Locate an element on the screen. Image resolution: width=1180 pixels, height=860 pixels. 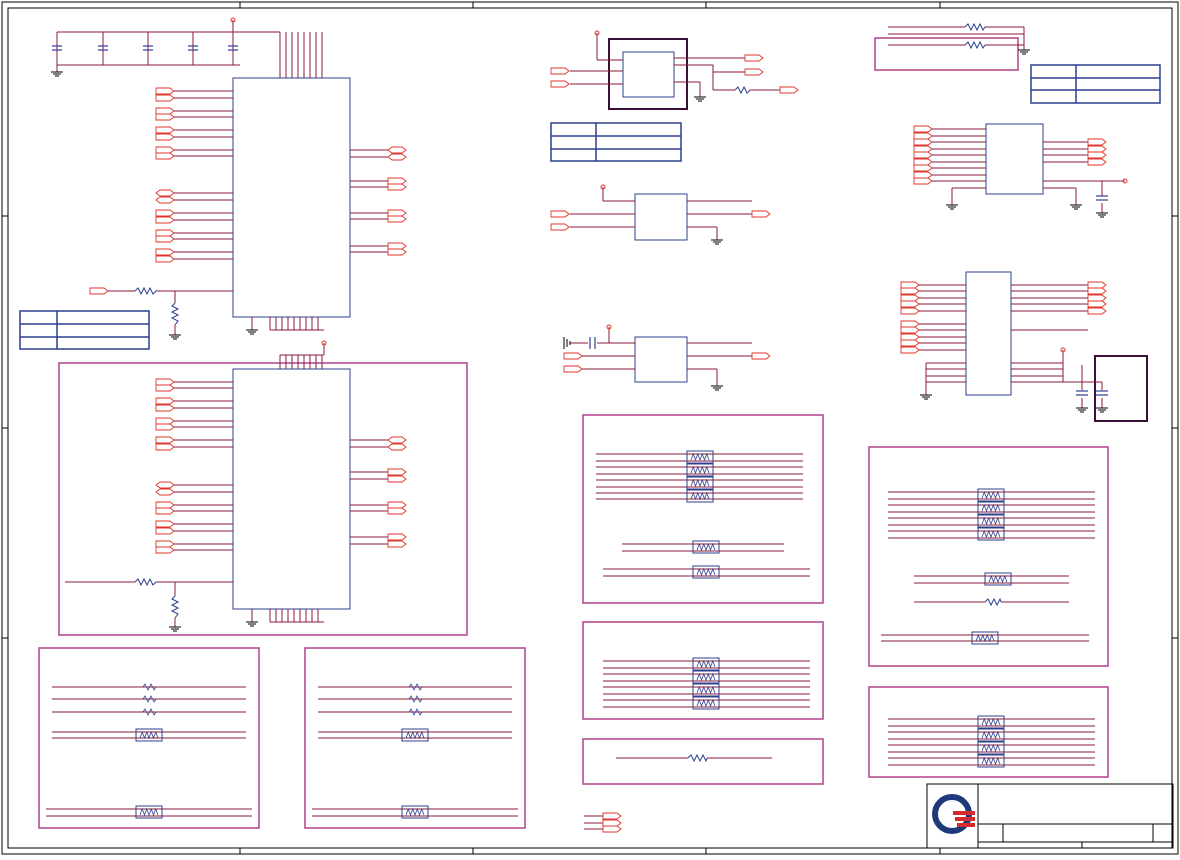
right-resistor-packs is located at coordinates (988, 628).